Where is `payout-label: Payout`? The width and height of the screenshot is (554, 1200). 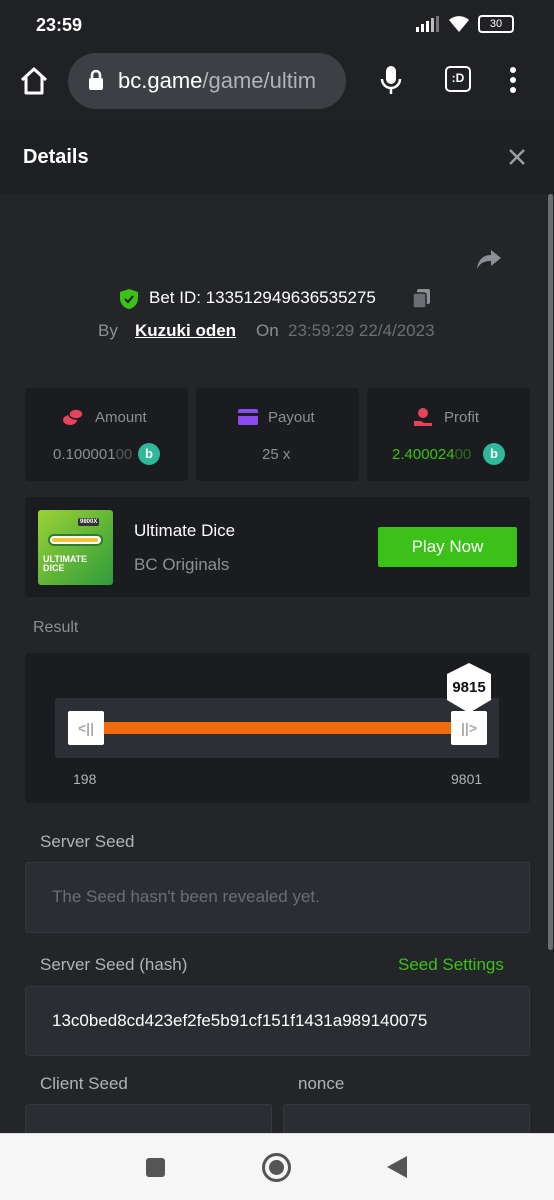
payout-label: Payout is located at coordinates (291, 417).